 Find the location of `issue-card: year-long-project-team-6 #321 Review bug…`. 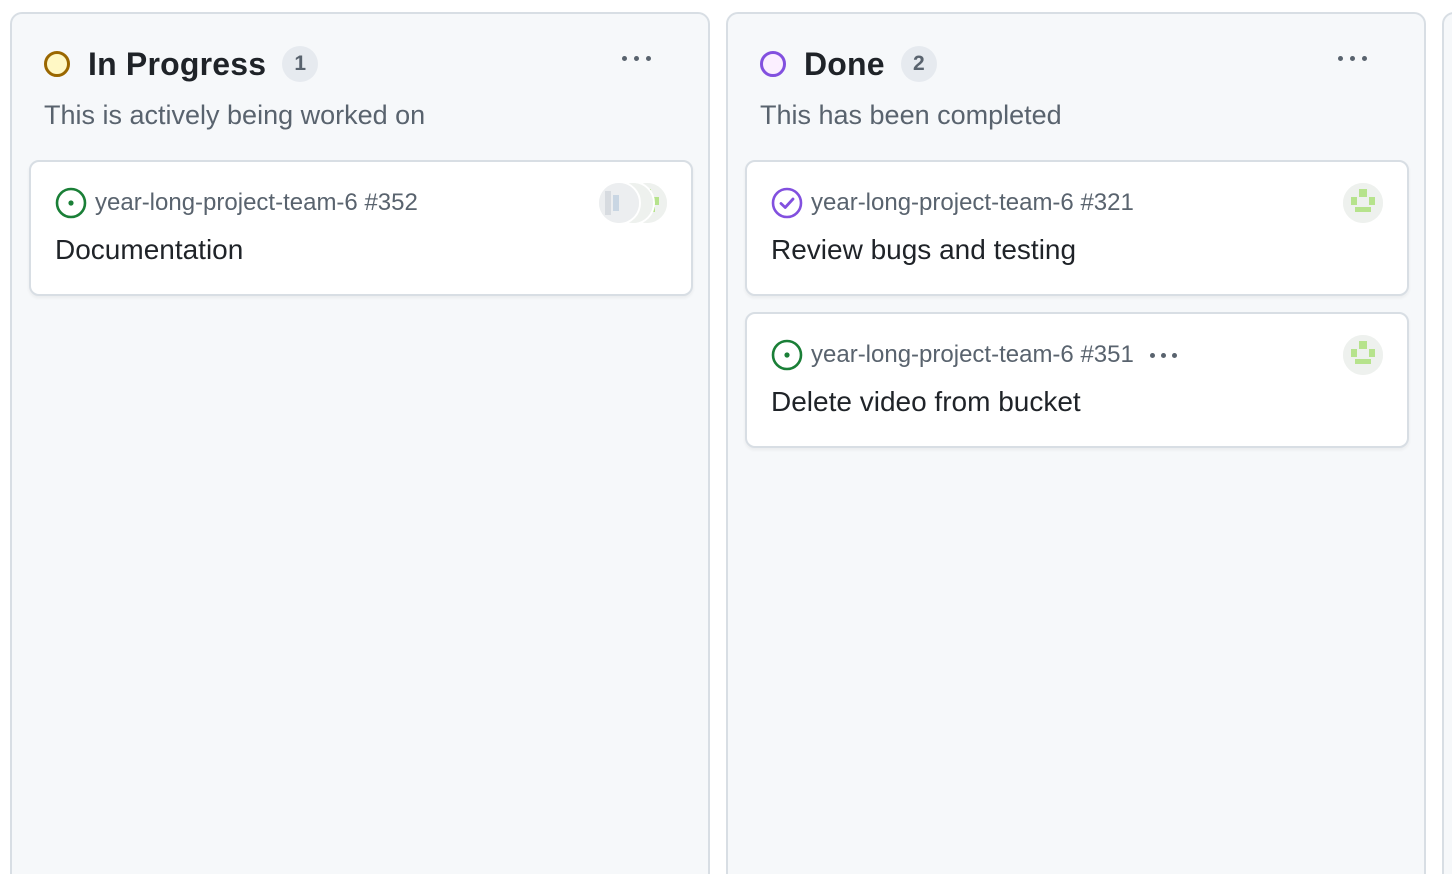

issue-card: year-long-project-team-6 #321 Review bug… is located at coordinates (1077, 228).